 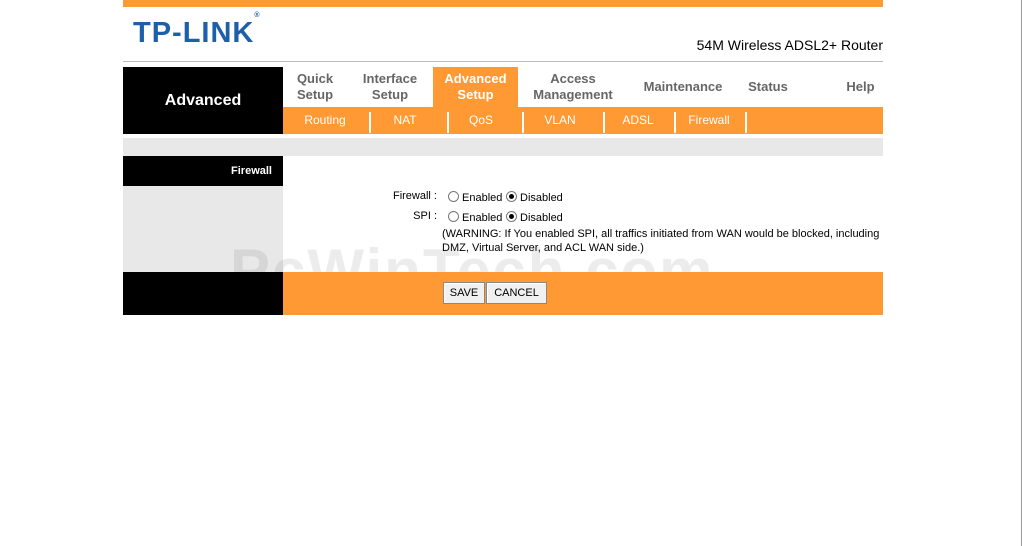 I want to click on spi-disabled-label: Disabled, so click(x=541, y=218).